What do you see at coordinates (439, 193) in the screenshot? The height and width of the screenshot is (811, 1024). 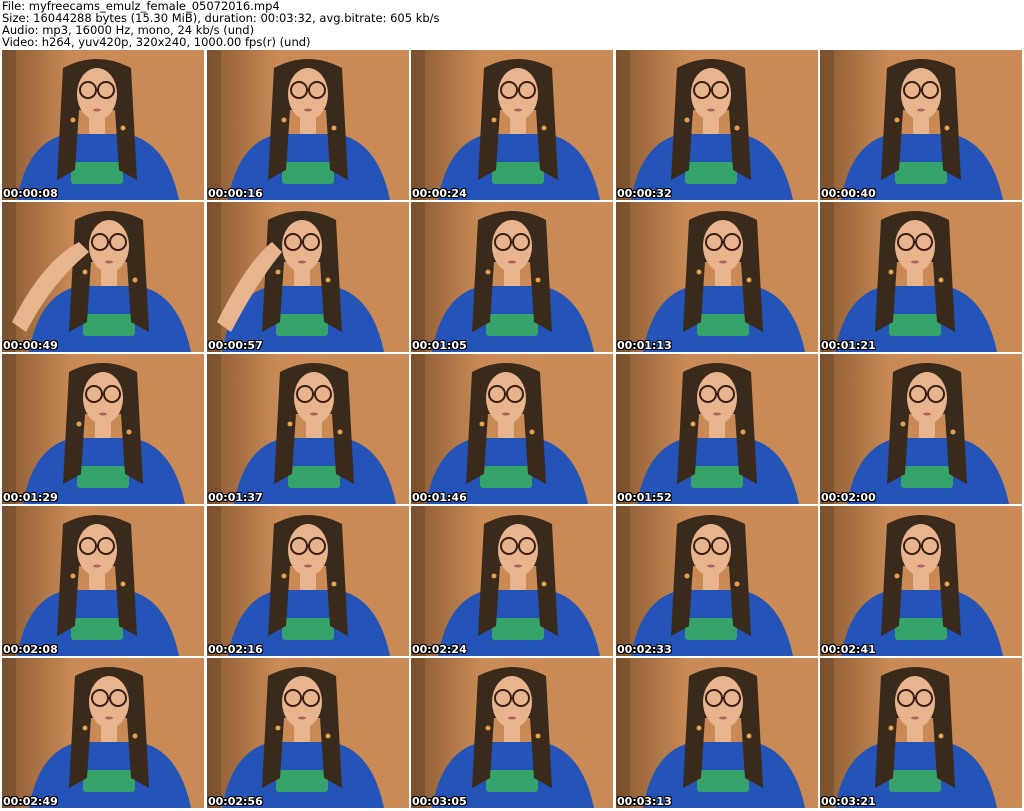 I see `timestamp-label: 00:00:24` at bounding box center [439, 193].